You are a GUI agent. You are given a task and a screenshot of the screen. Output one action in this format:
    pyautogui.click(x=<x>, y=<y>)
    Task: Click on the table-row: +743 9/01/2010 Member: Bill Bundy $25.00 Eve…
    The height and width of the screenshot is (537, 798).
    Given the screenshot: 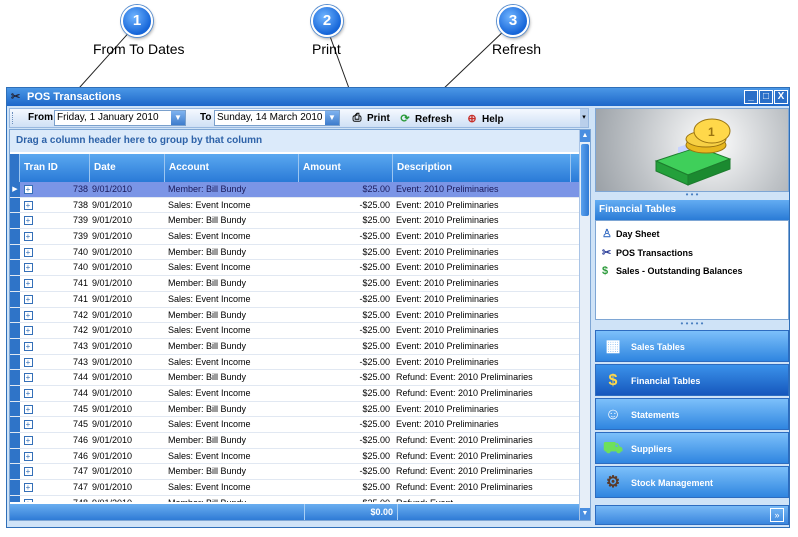 What is the action you would take?
    pyautogui.click(x=295, y=346)
    